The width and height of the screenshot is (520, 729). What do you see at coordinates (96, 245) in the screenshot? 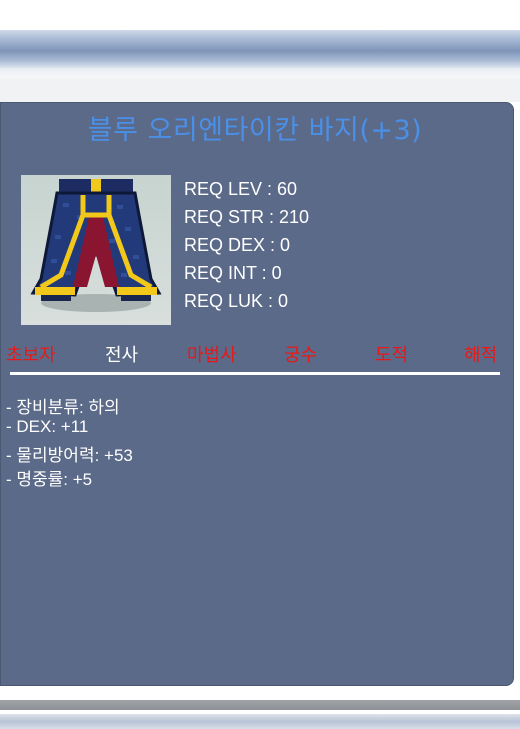
I see `pants-icon` at bounding box center [96, 245].